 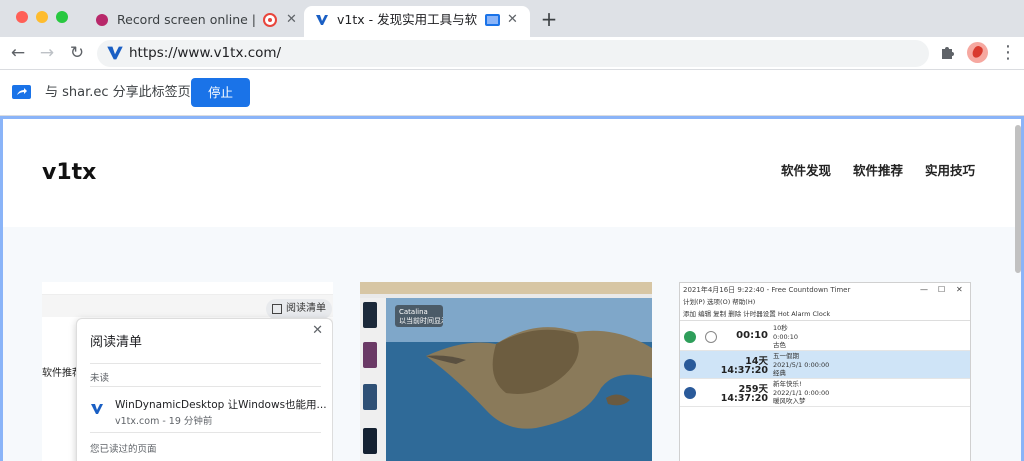 What do you see at coordinates (506, 371) in the screenshot?
I see `article-card-wallpaper: Catalina 以当前时间显示(2/3)` at bounding box center [506, 371].